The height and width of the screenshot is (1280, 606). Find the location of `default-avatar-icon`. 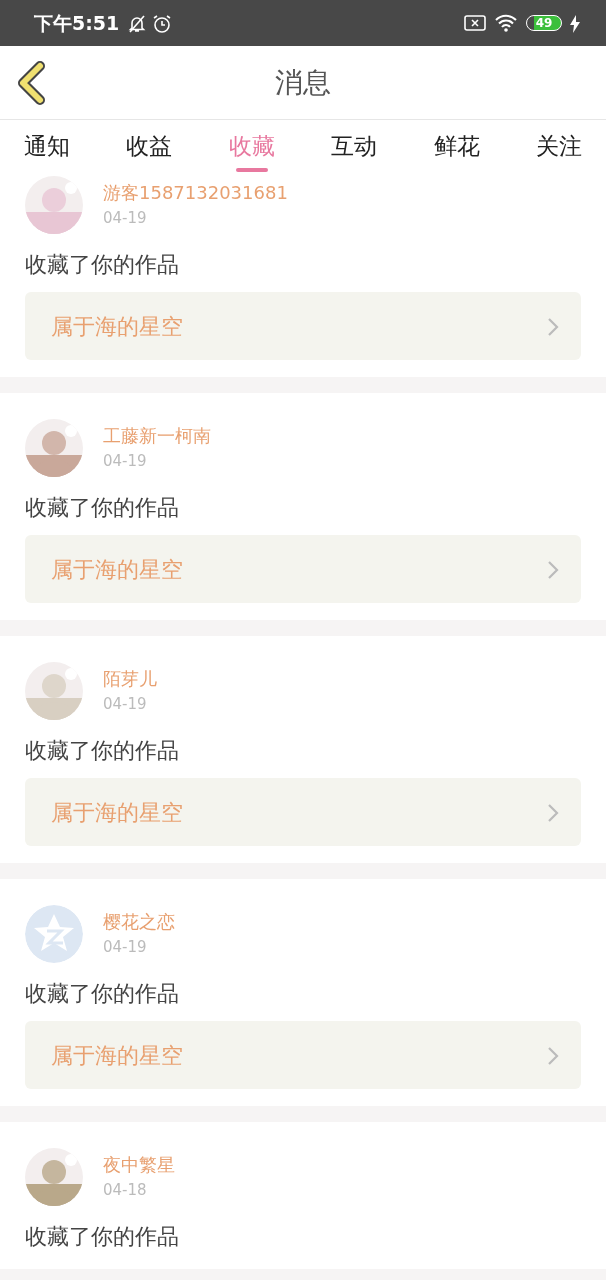

default-avatar-icon is located at coordinates (54, 934).